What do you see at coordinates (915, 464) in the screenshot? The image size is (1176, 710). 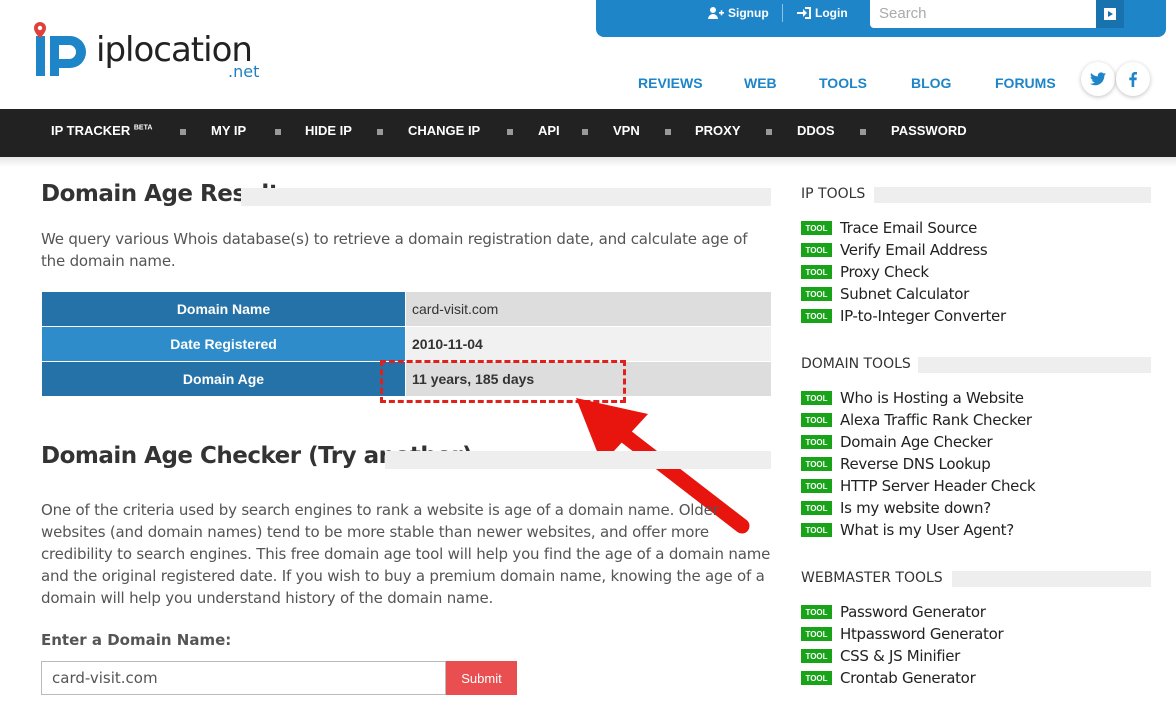 I see `tool-link: Reverse DNS Lookup` at bounding box center [915, 464].